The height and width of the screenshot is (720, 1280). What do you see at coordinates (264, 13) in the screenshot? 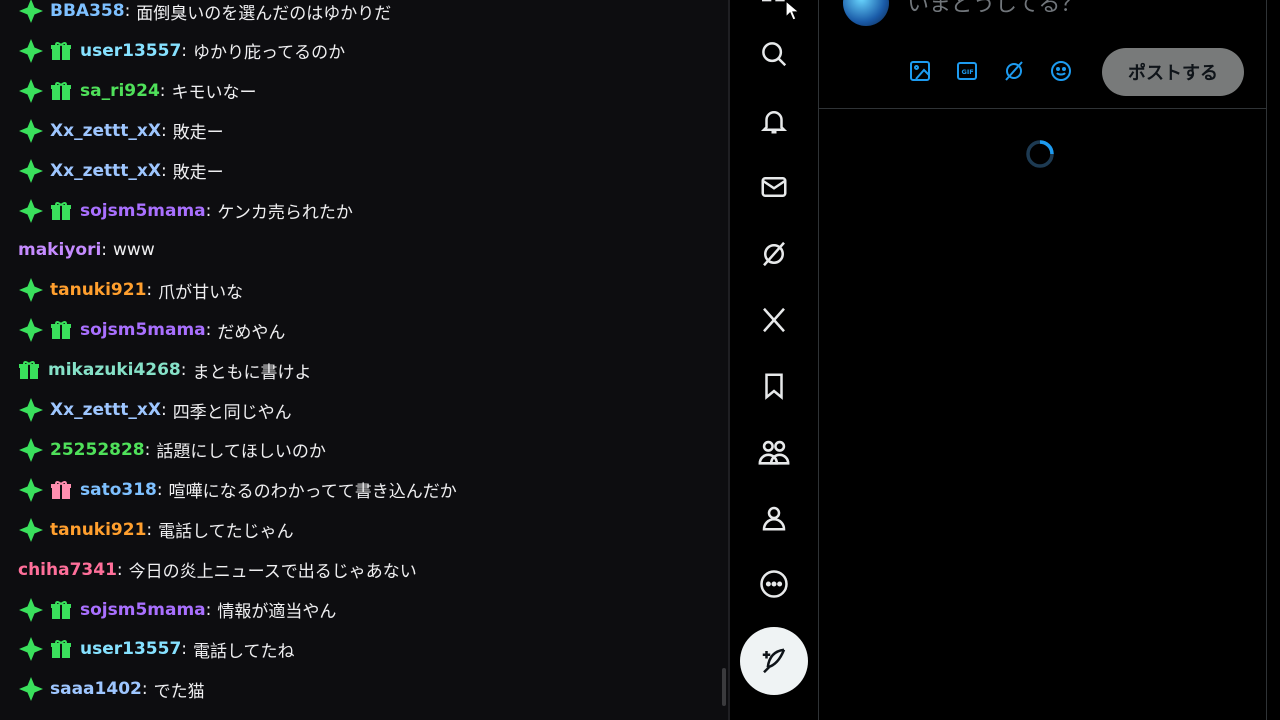
I see `chat-text: 面倒臭いのを選んだのはゆかりだ` at bounding box center [264, 13].